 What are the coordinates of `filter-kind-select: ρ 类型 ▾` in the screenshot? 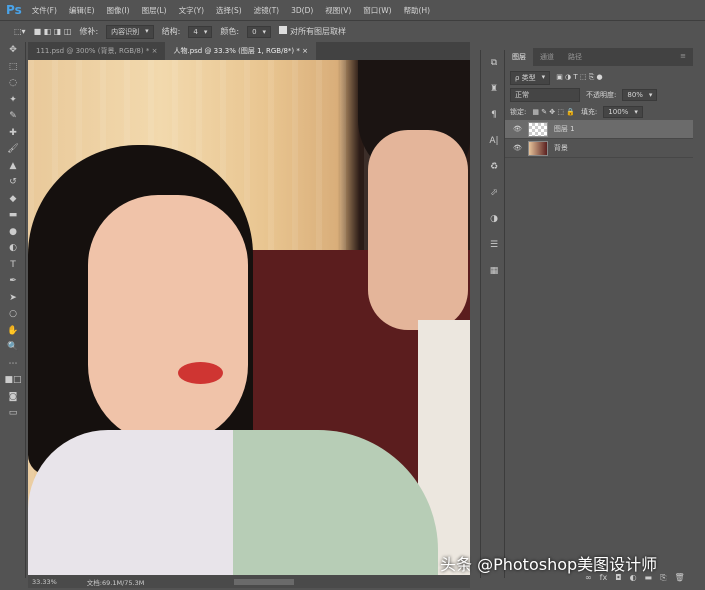 It's located at (530, 77).